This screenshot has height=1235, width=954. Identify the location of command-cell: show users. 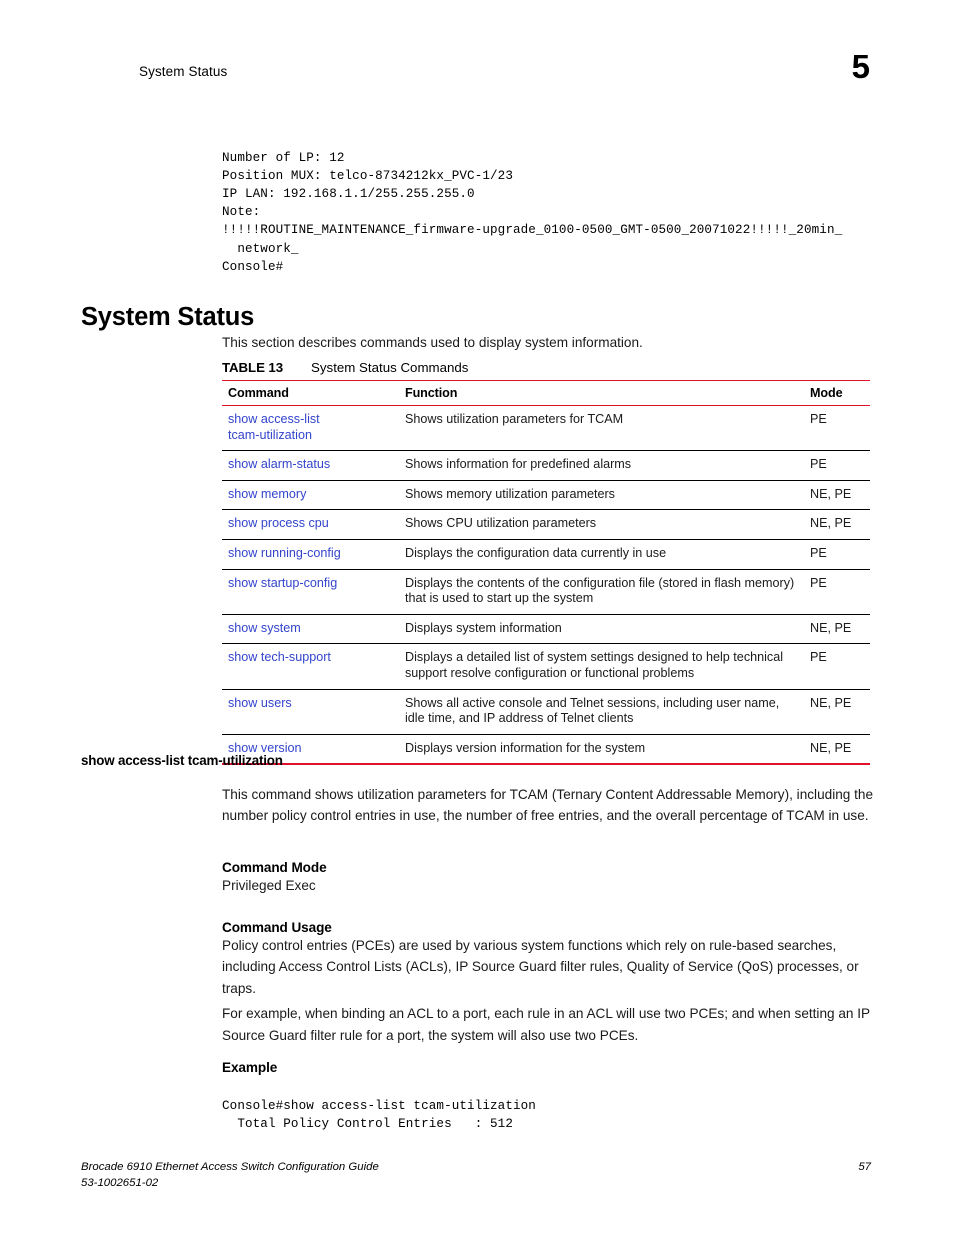
(310, 712).